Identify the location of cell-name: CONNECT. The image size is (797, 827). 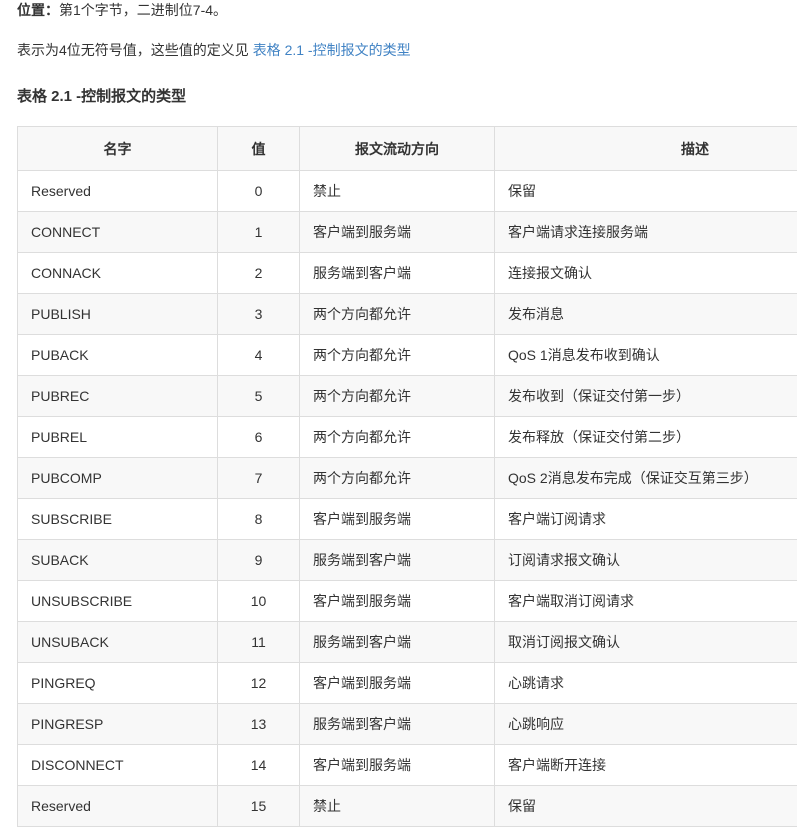
(118, 232).